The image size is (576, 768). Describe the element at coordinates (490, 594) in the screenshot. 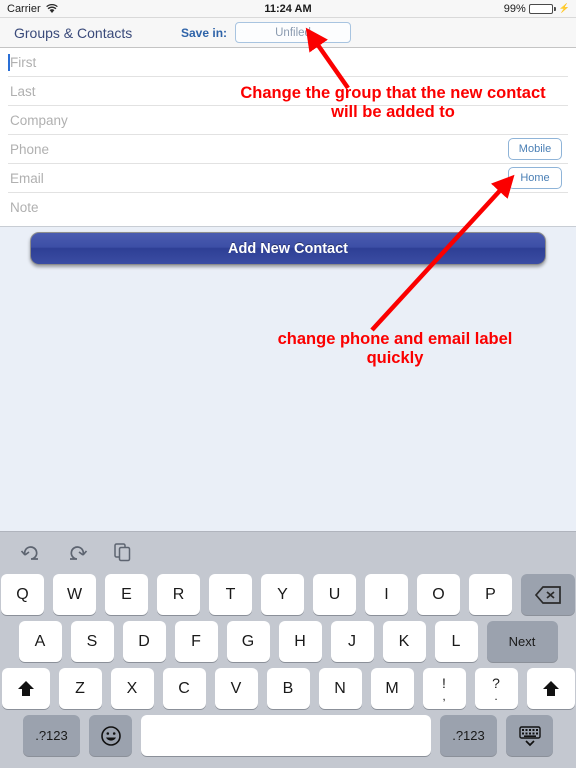

I see `key-p: P` at that location.